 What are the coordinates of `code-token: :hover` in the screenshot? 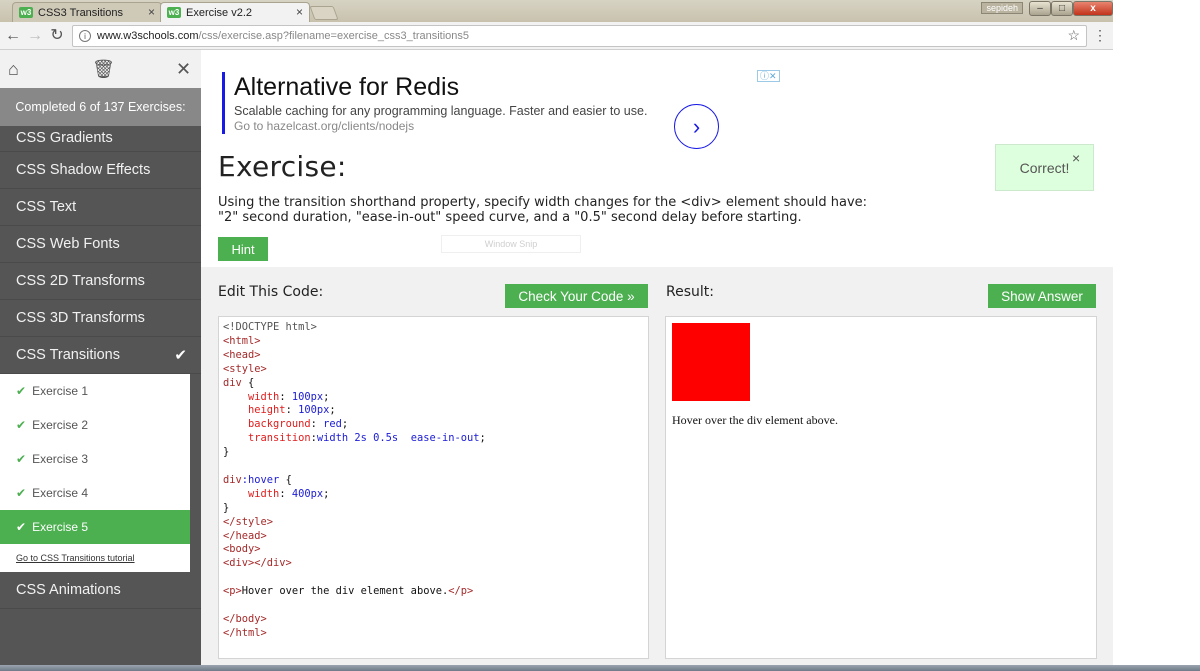 It's located at (260, 479).